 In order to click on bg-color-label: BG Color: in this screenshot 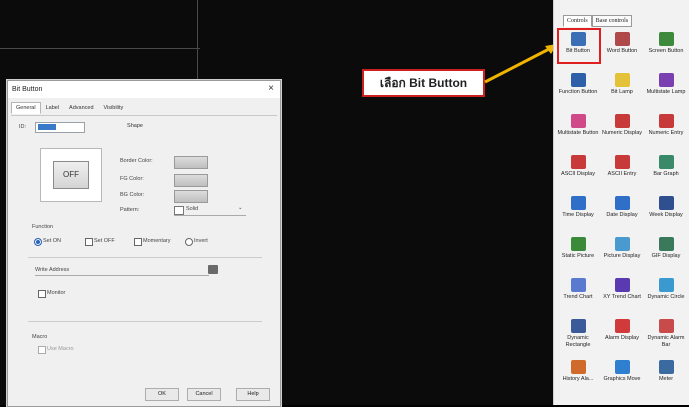, I will do `click(132, 195)`.